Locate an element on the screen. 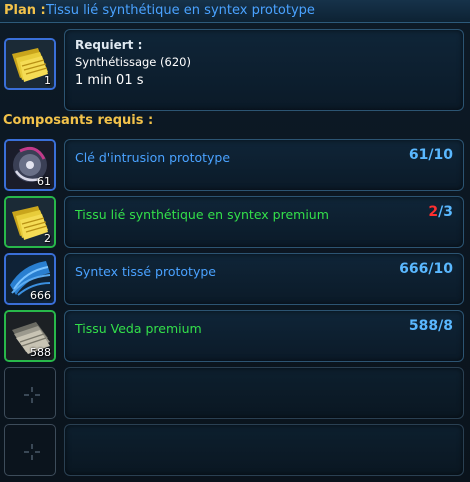 Image resolution: width=470 pixels, height=482 pixels. component-name: Tissu Veda premium is located at coordinates (138, 328).